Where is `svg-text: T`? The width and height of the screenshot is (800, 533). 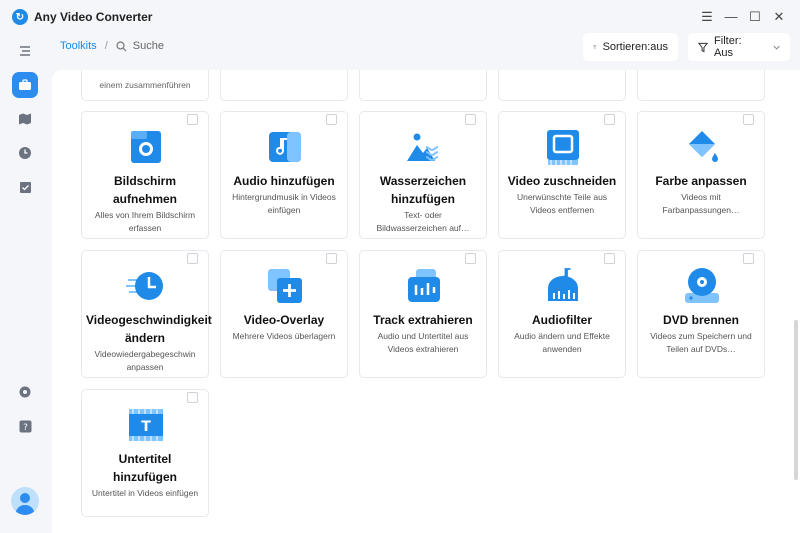
svg-text: T is located at coordinates (146, 427).